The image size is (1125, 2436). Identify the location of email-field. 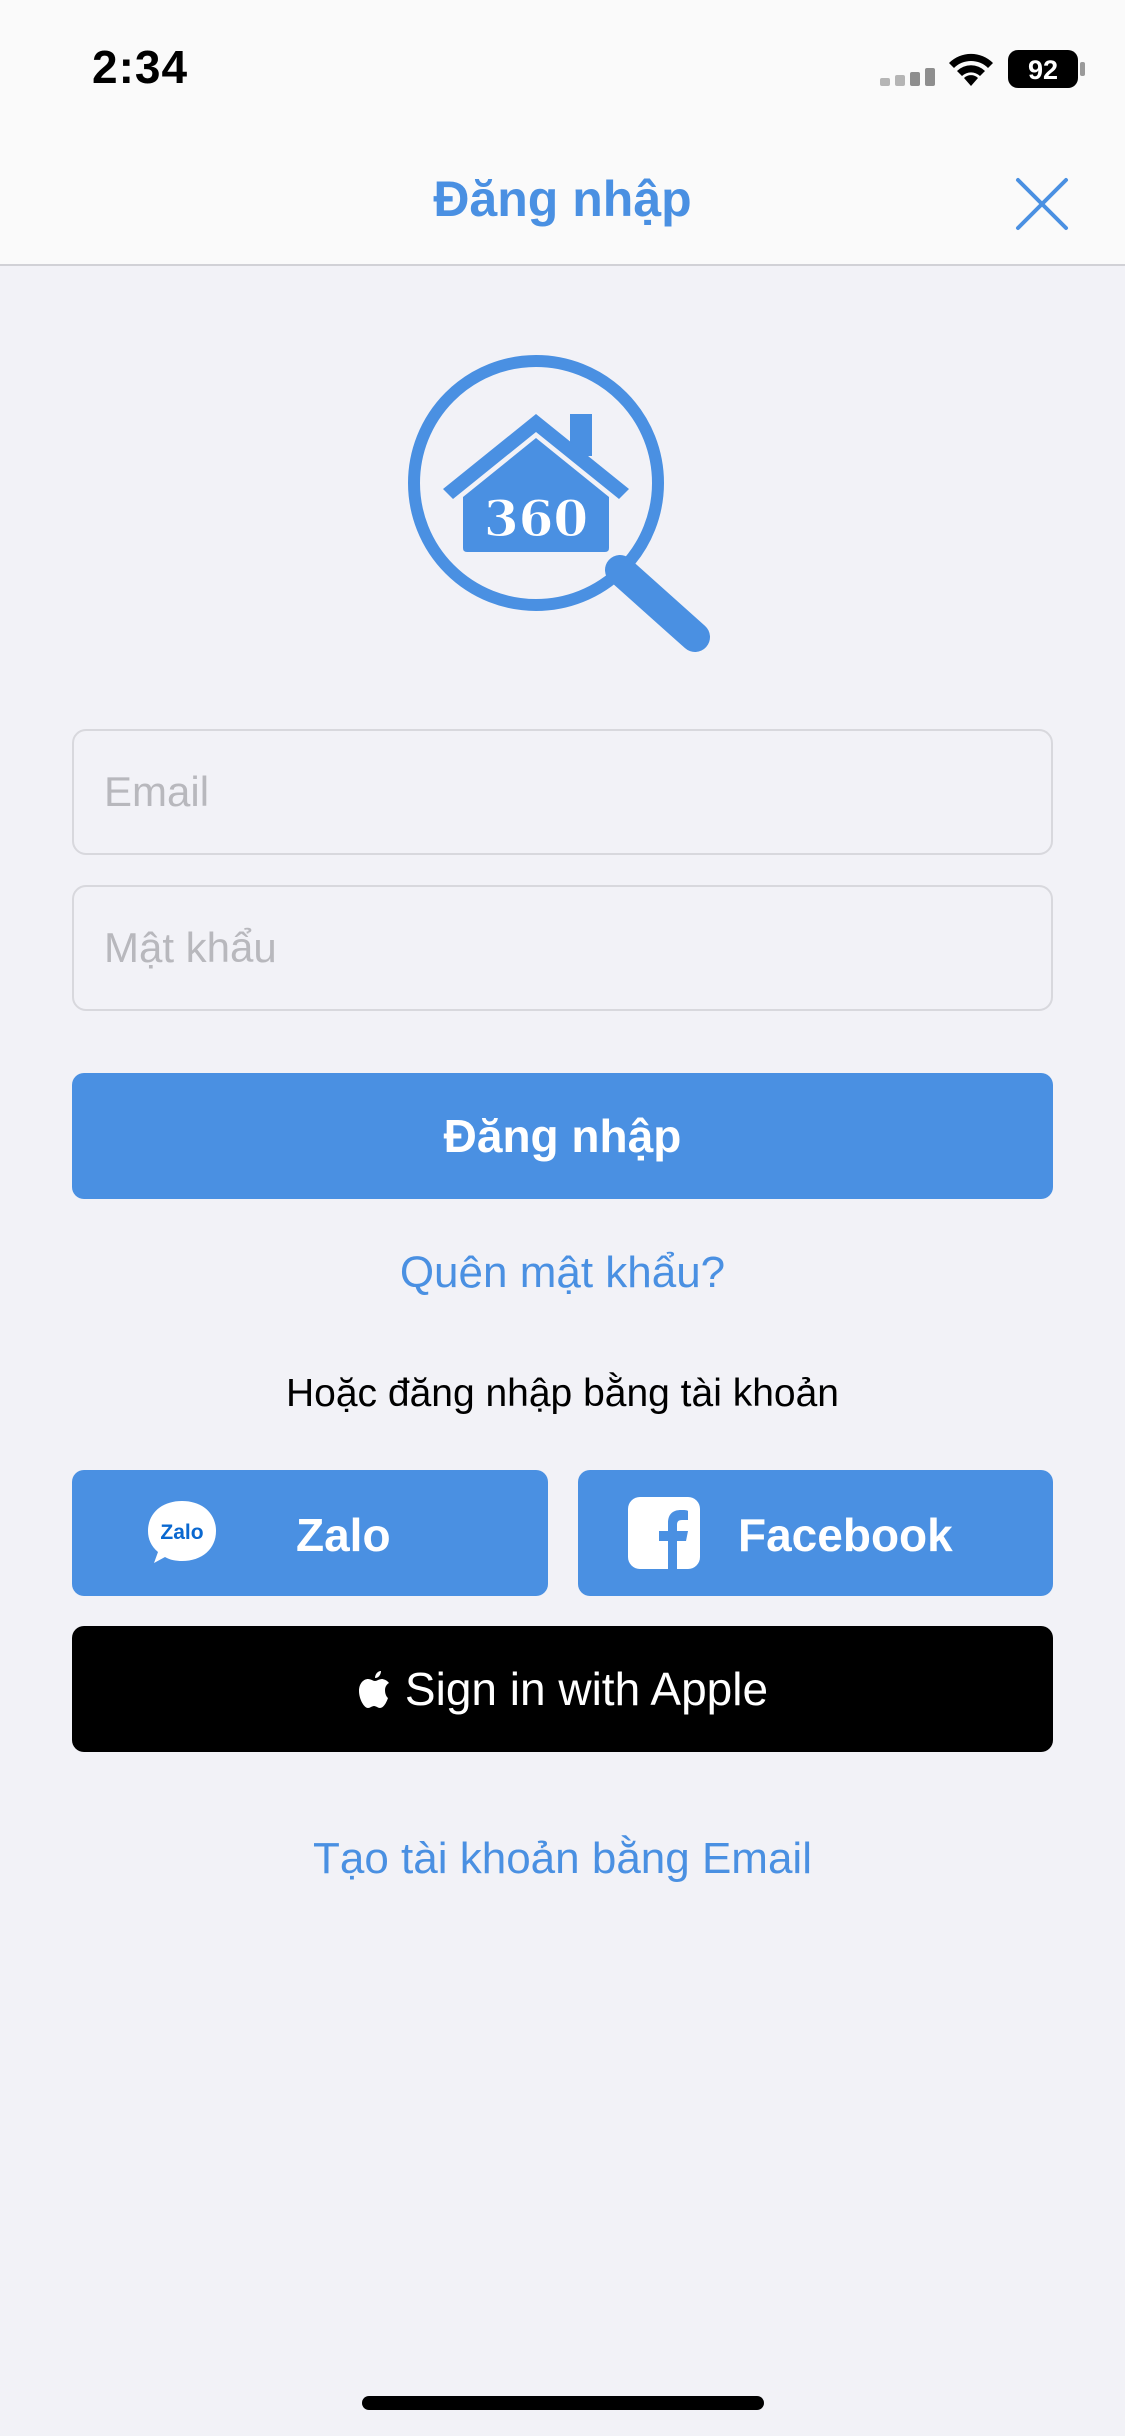
(562, 792).